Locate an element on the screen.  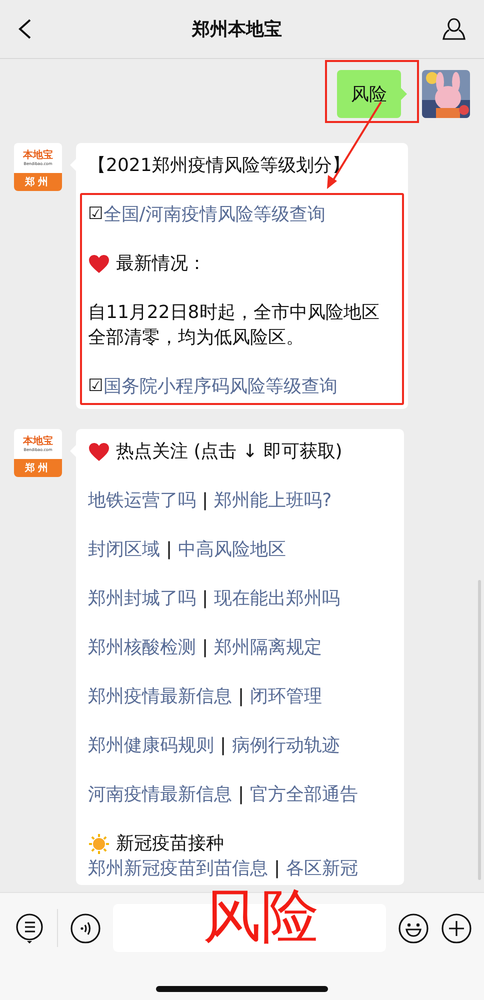
bubble-tail is located at coordinates (404, 94).